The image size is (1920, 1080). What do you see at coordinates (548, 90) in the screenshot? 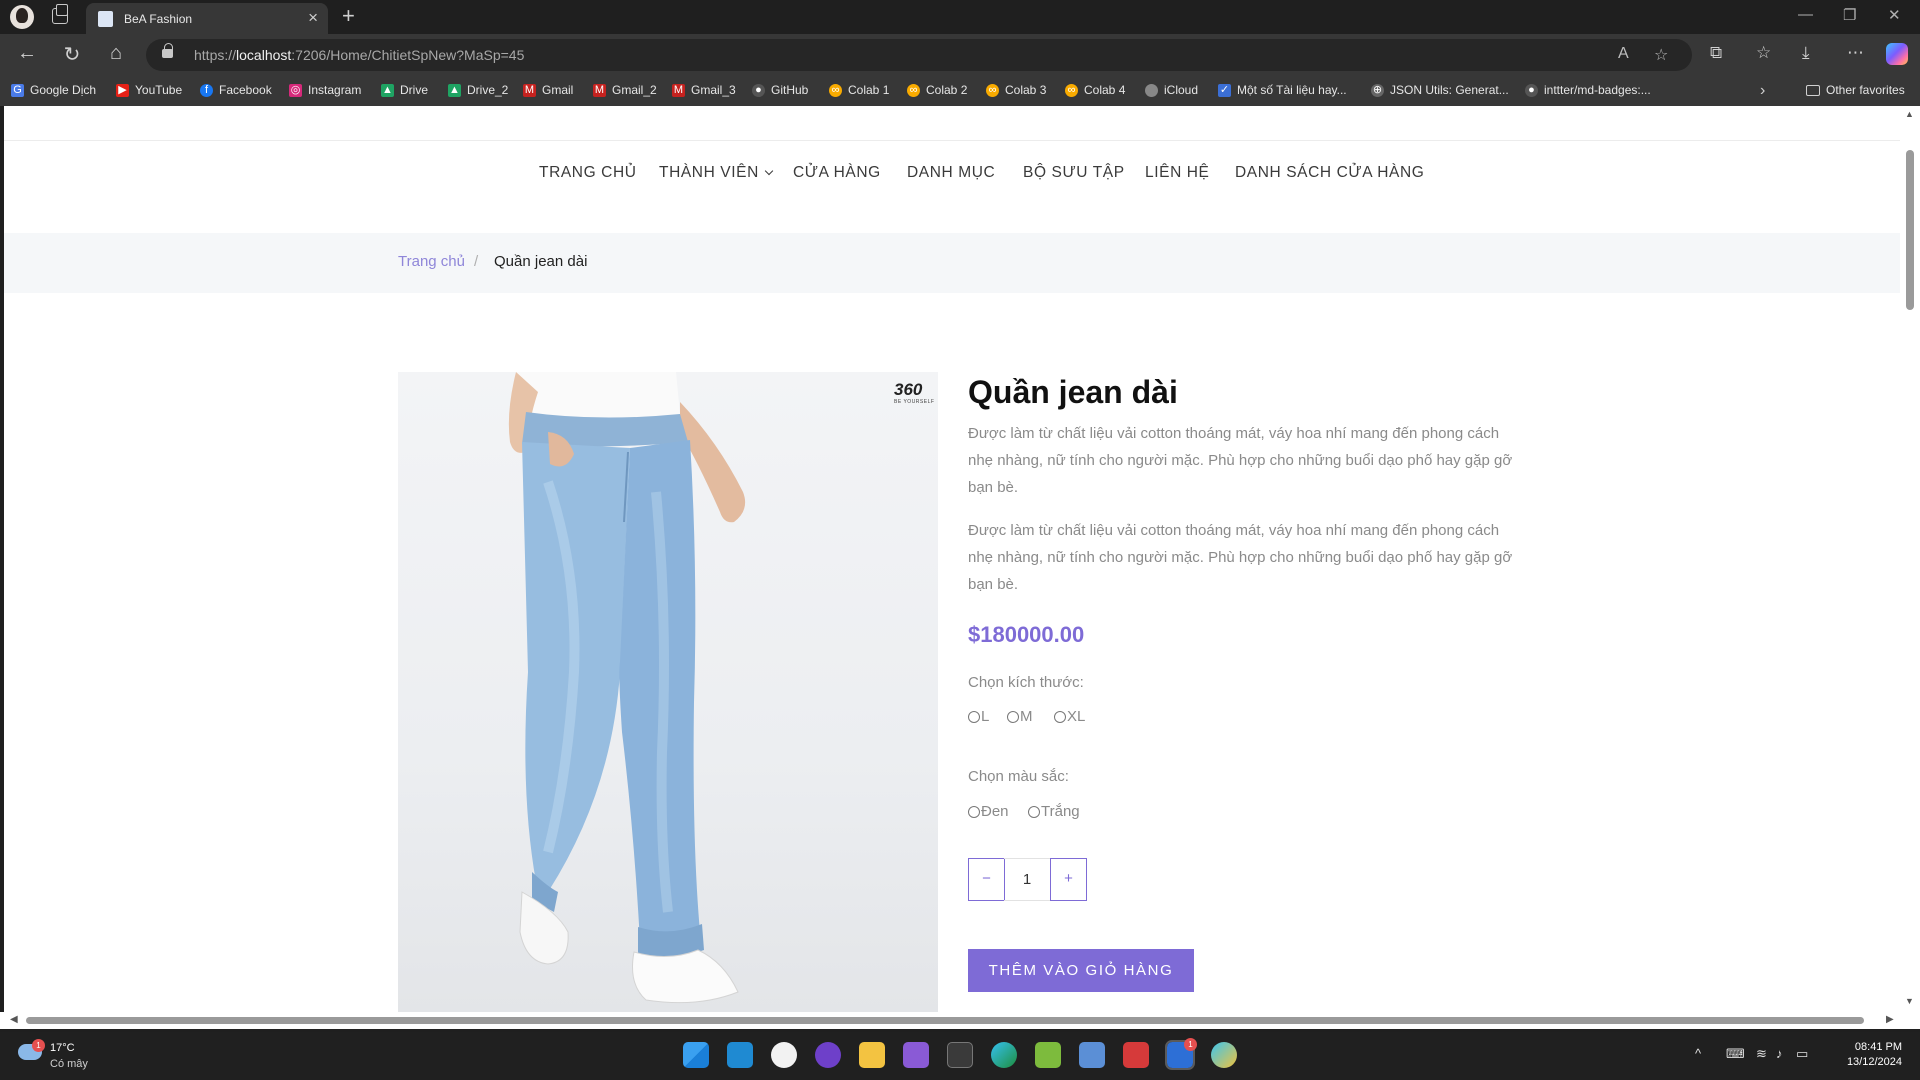
I see `bookmark-gmail: M Gmail` at bounding box center [548, 90].